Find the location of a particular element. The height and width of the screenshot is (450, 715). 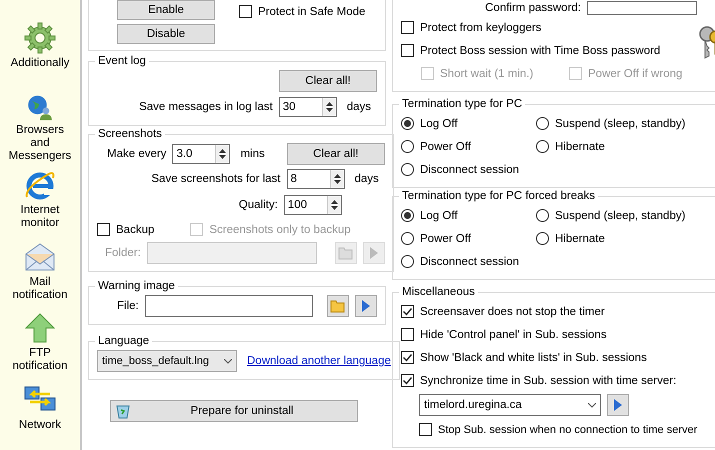

action-button: Enable is located at coordinates (166, 10).